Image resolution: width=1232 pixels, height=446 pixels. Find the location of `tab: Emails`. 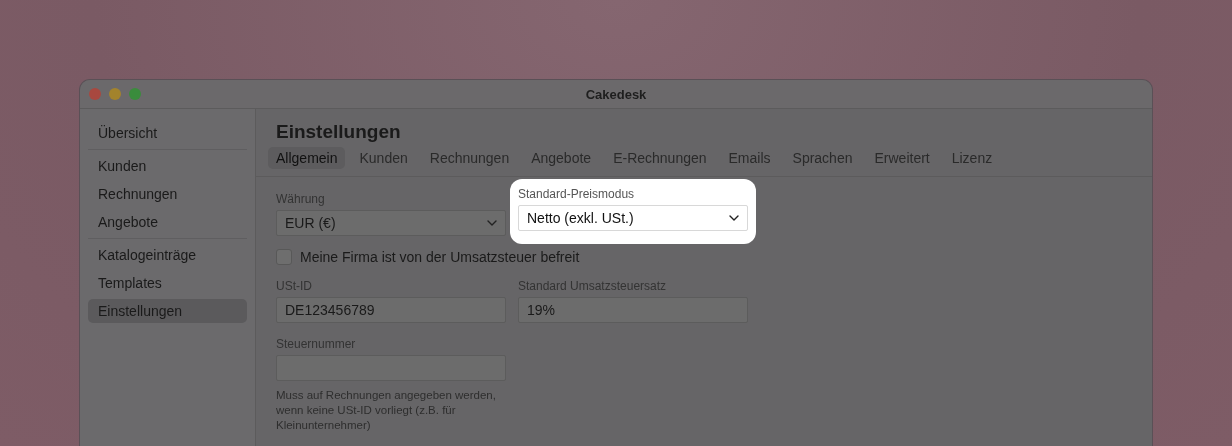

tab: Emails is located at coordinates (749, 158).